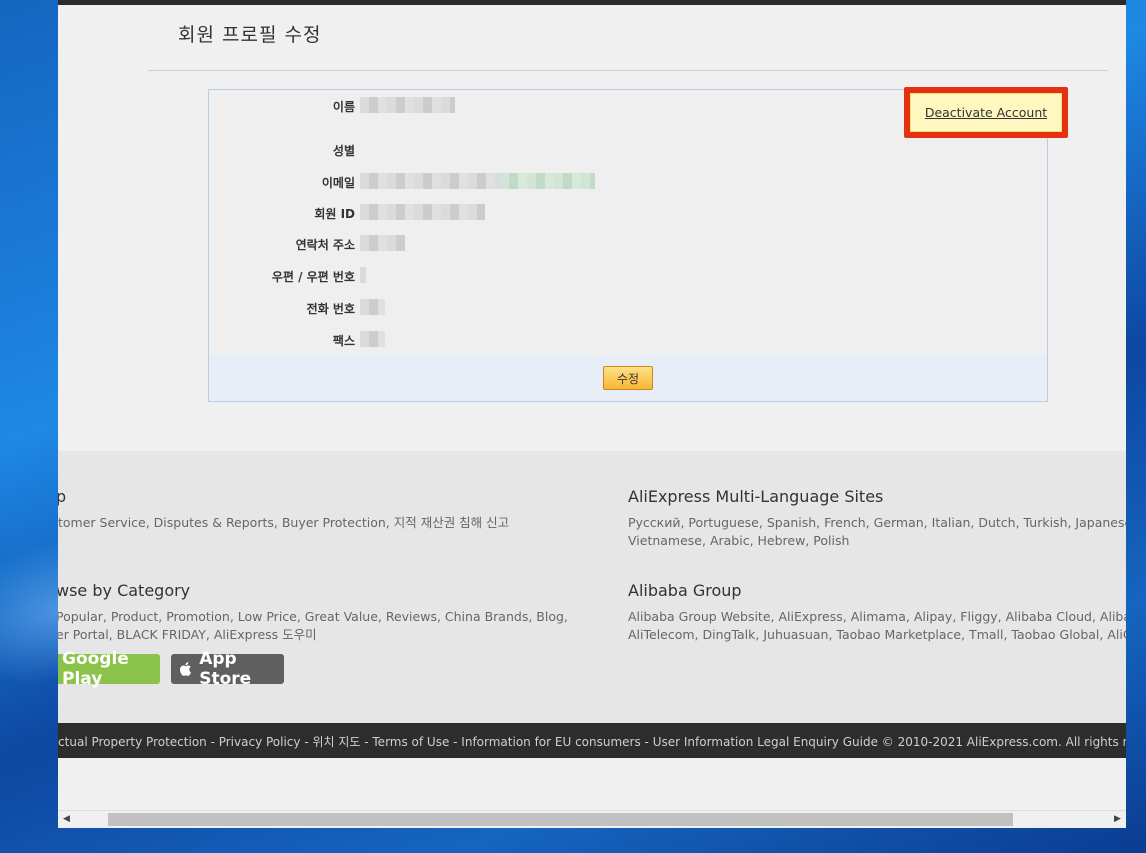 This screenshot has height=853, width=1146. I want to click on redacted-postal-value, so click(363, 275).